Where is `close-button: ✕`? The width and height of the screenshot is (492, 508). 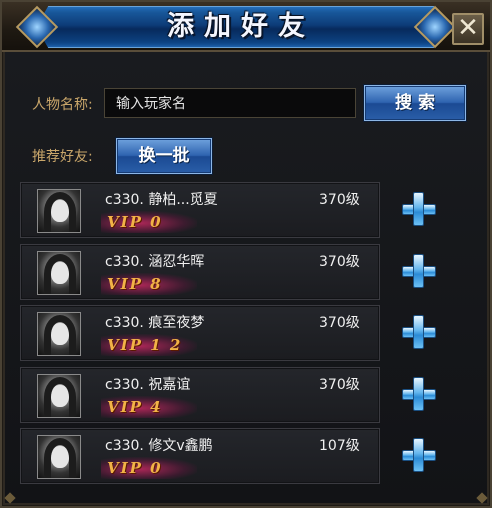 close-button: ✕ is located at coordinates (468, 29).